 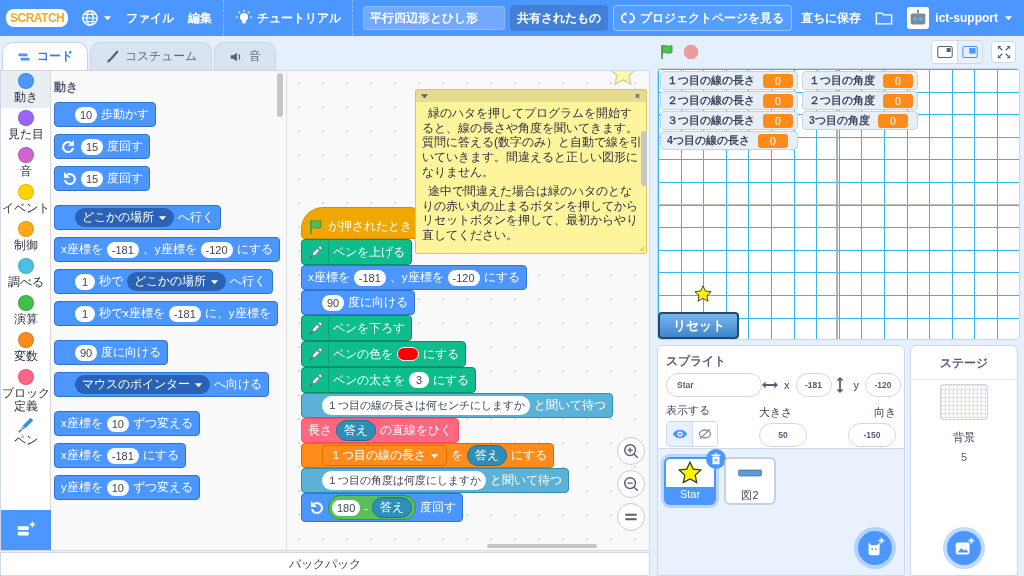 I want to click on category-item: 演算, so click(x=25, y=311).